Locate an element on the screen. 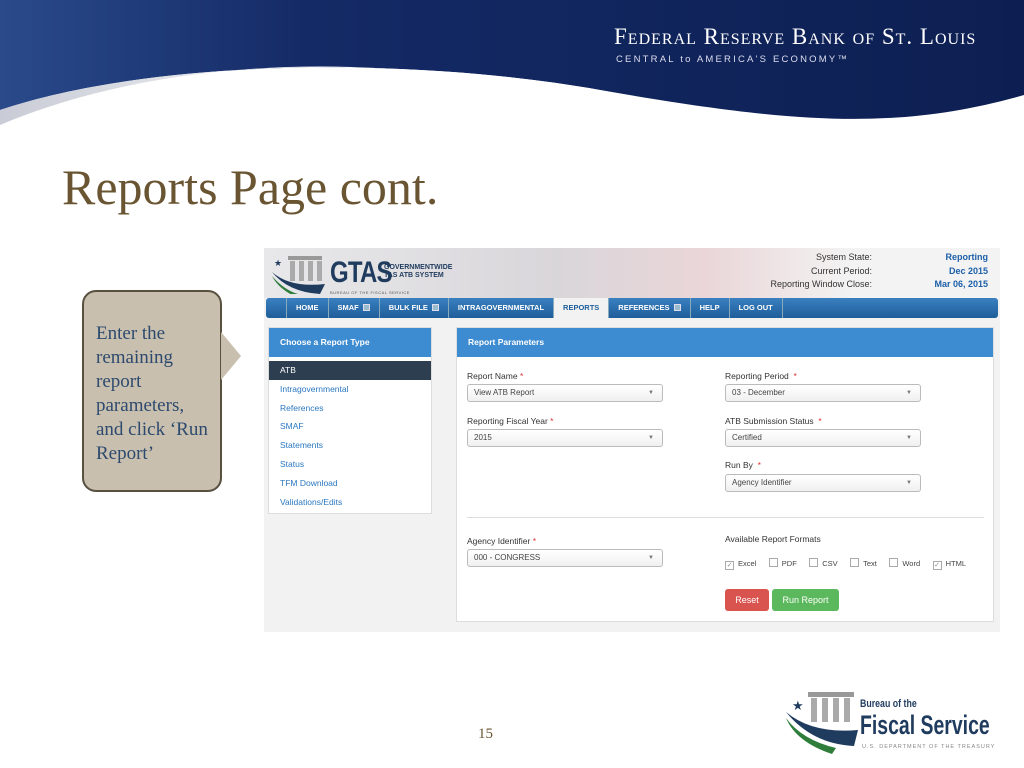 The width and height of the screenshot is (1024, 768). format-excel: ✓ Excel is located at coordinates (744, 561).